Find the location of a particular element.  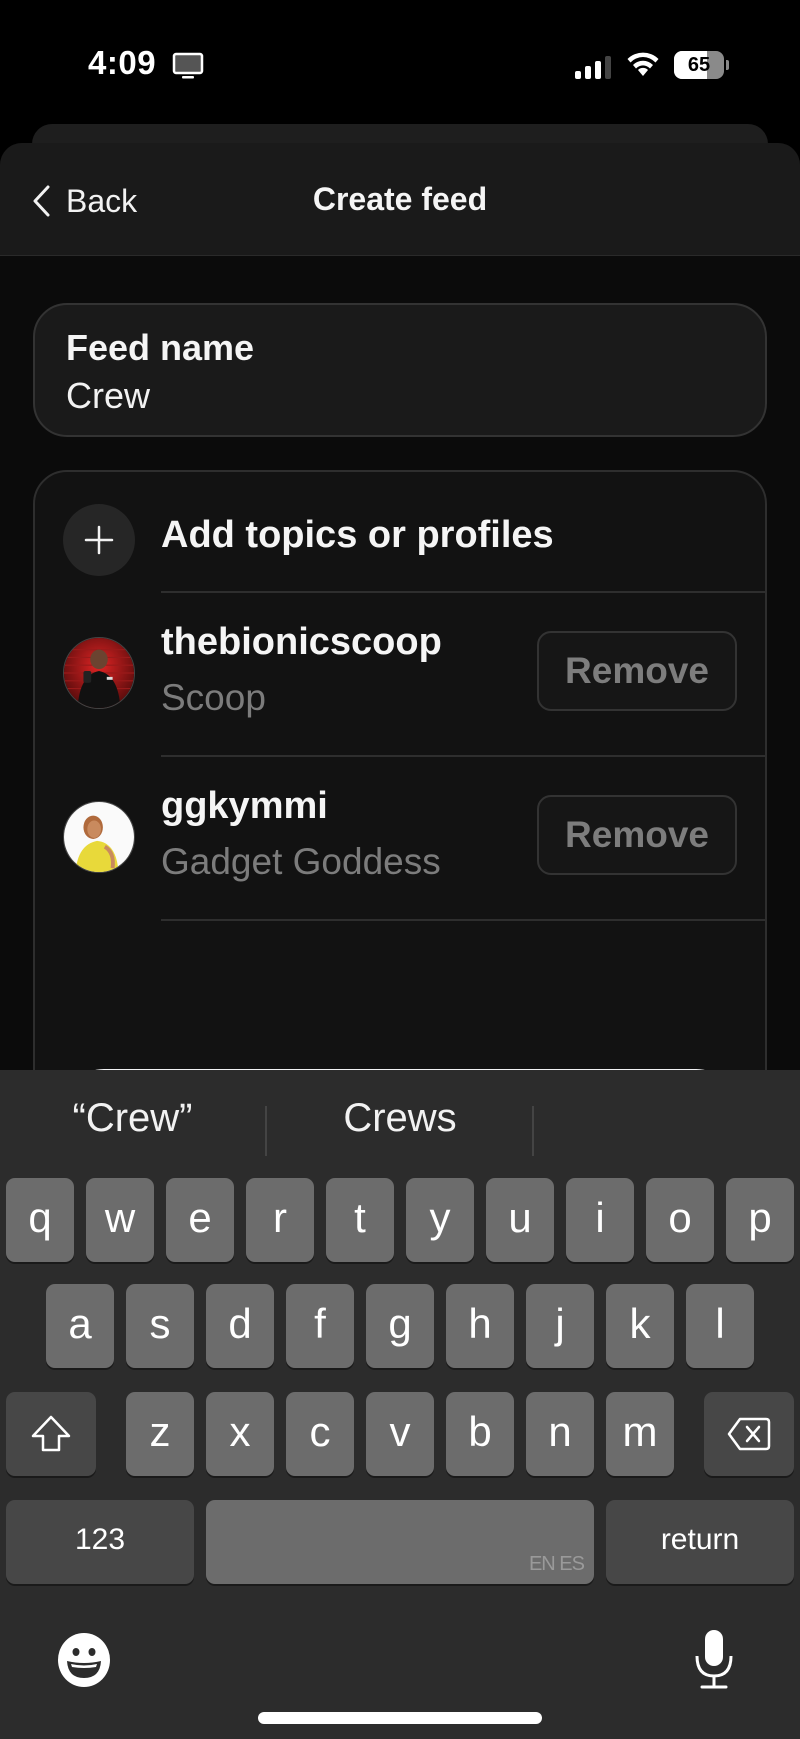

profile-row: thebionicscoop Scoop Remove is located at coordinates (400, 666).